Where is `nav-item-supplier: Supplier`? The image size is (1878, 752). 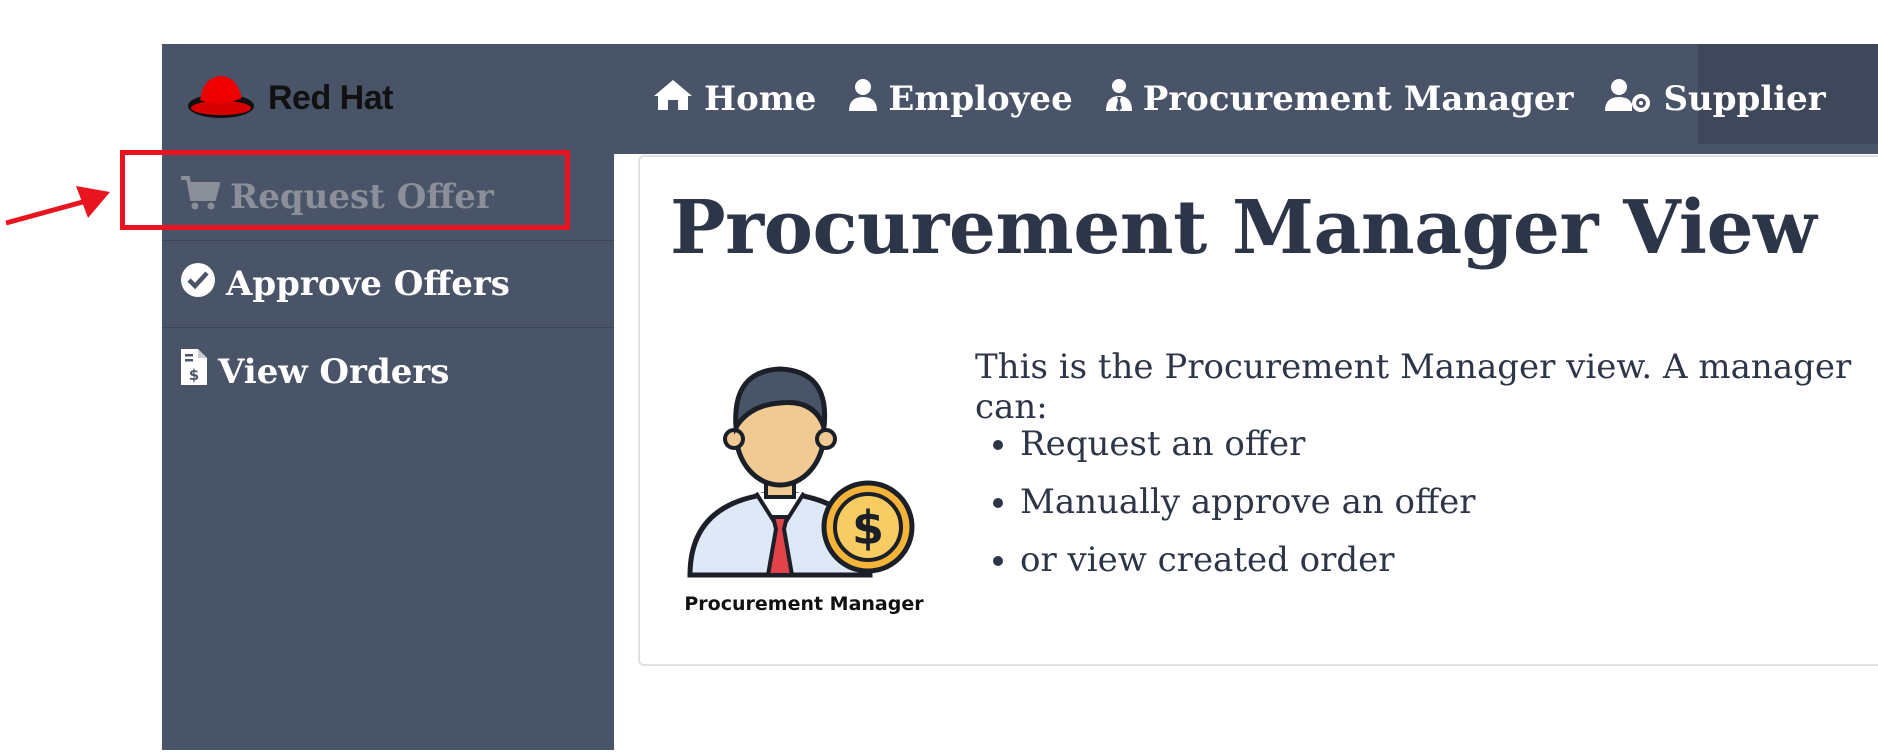
nav-item-supplier: Supplier is located at coordinates (1715, 99).